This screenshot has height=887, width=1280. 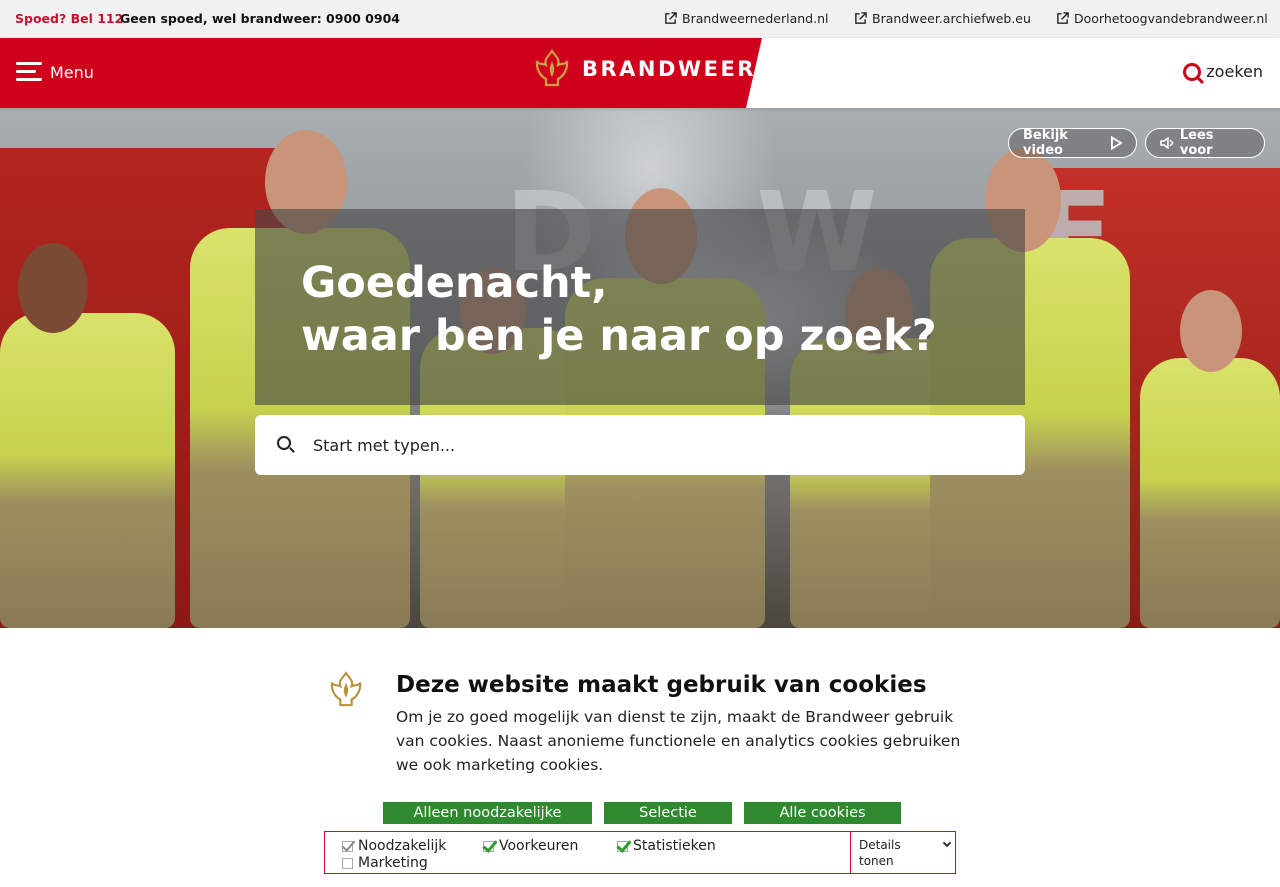 What do you see at coordinates (393, 863) in the screenshot?
I see `option-label: Marketing` at bounding box center [393, 863].